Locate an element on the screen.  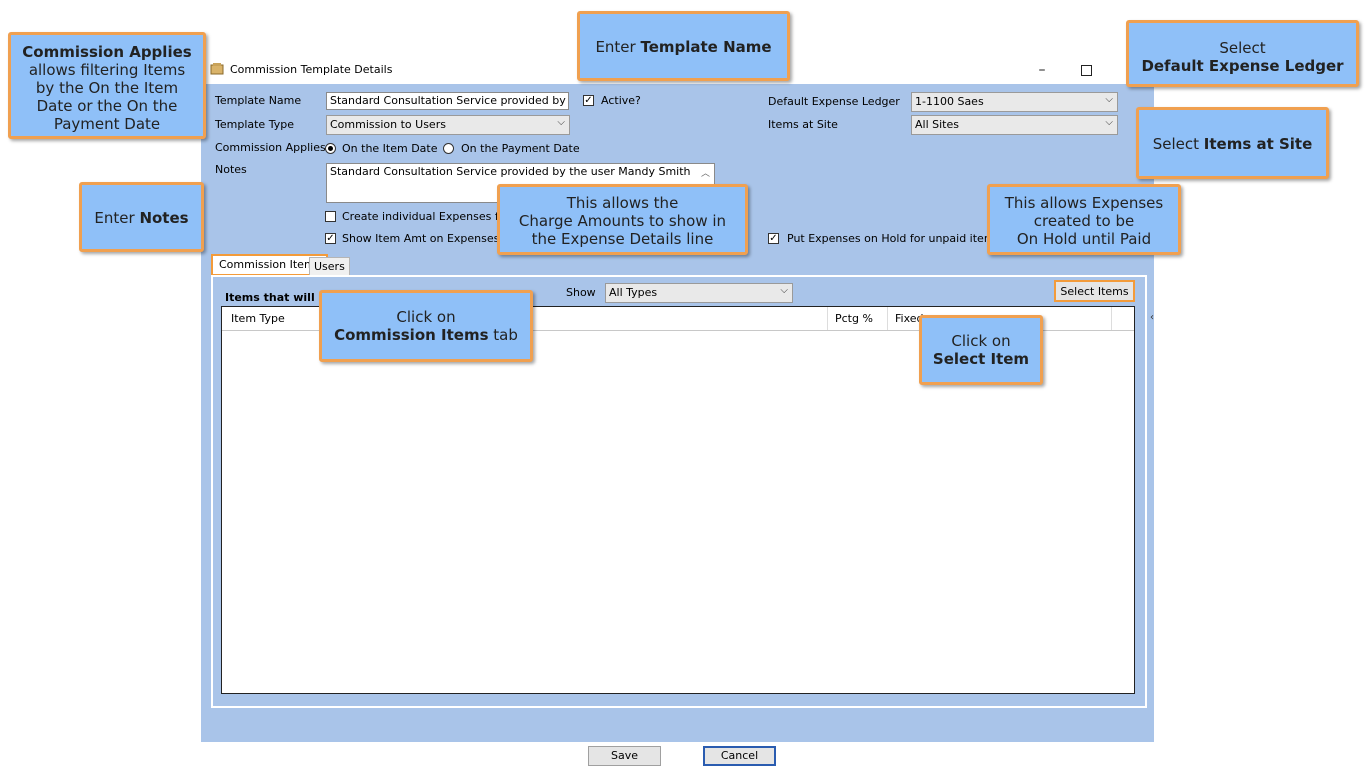
callout-on-hold-line: This allows Expenses is located at coordinates (1084, 203).